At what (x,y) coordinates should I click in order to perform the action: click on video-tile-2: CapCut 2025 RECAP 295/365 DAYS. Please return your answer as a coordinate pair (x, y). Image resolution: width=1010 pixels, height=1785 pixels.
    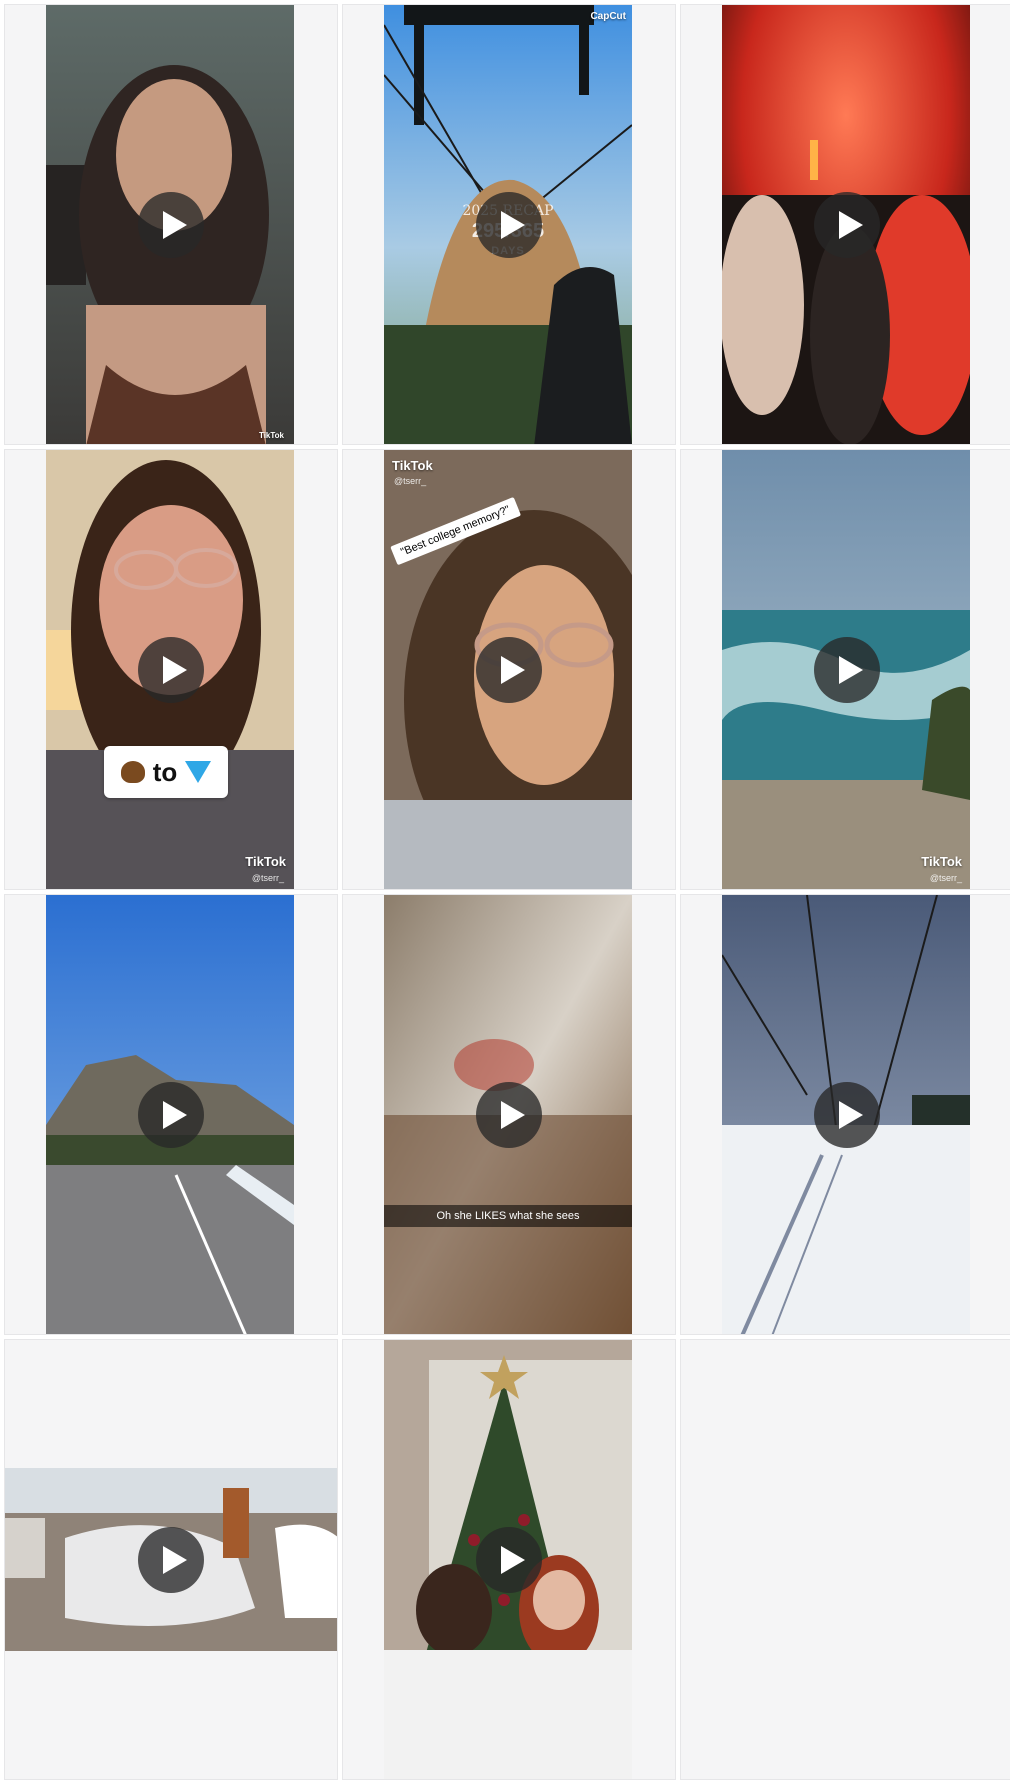
    Looking at the image, I should click on (509, 224).